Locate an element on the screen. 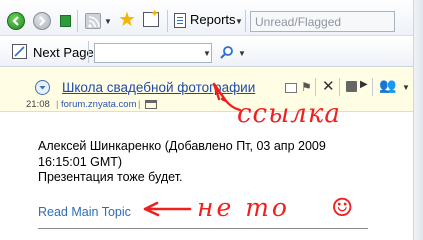 The height and width of the screenshot is (240, 423). annotation-smiley: ☺ is located at coordinates (343, 207).